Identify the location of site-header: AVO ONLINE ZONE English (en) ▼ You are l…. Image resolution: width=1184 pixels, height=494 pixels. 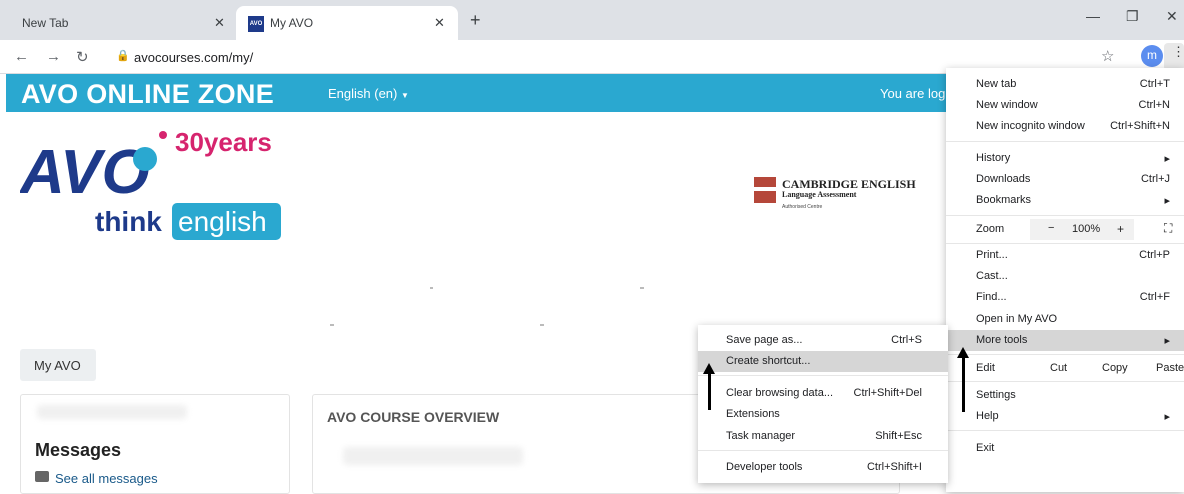
(486, 93).